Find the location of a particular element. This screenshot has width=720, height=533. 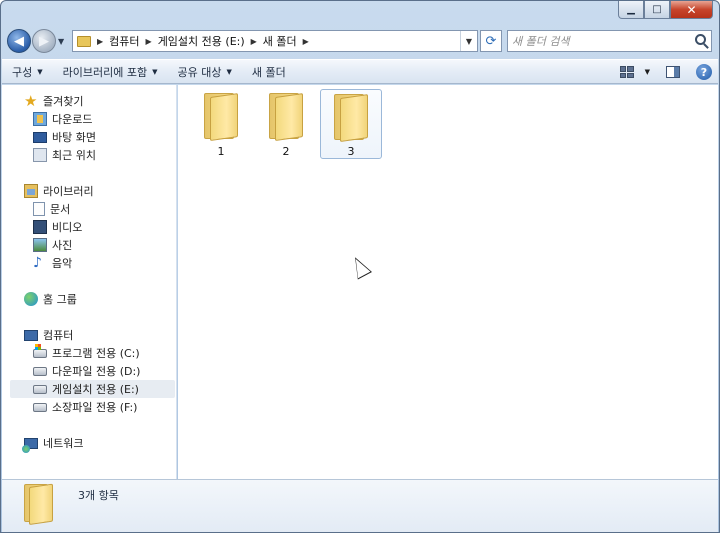

nav-item-drive-d: 다운파일 전용 (D:) is located at coordinates (86, 371).